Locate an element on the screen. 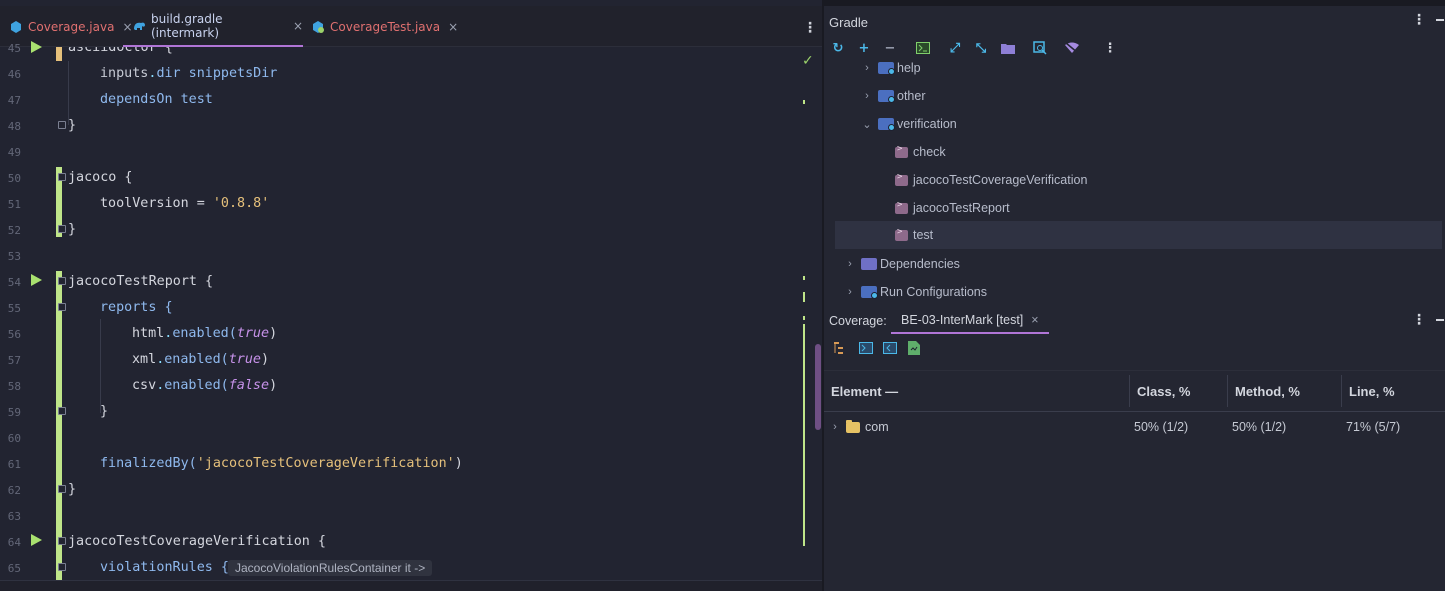  line-number: 48 is located at coordinates (14, 126).